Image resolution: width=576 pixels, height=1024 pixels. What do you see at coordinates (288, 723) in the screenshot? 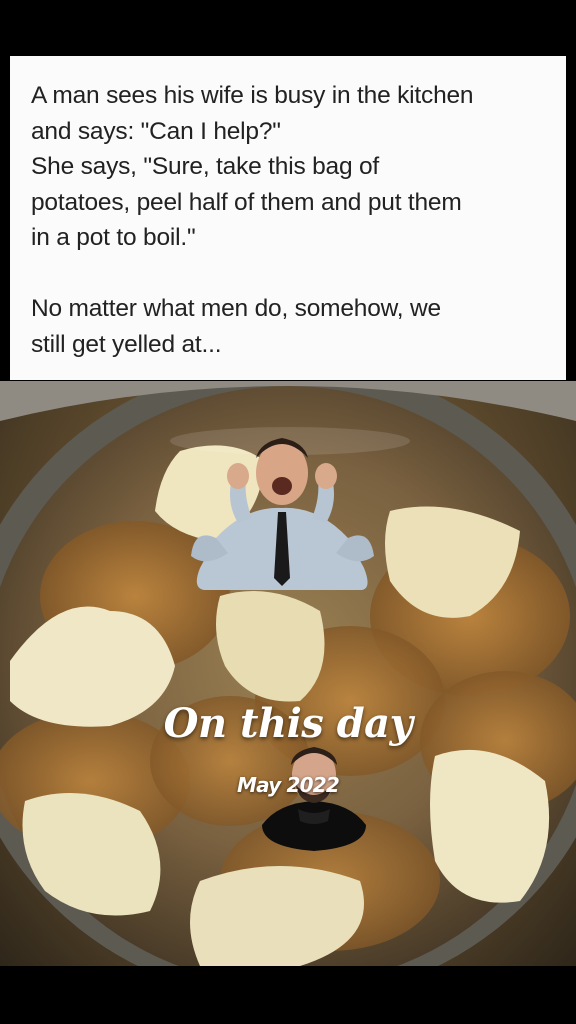
I see `on-this-day-title: On this day` at bounding box center [288, 723].